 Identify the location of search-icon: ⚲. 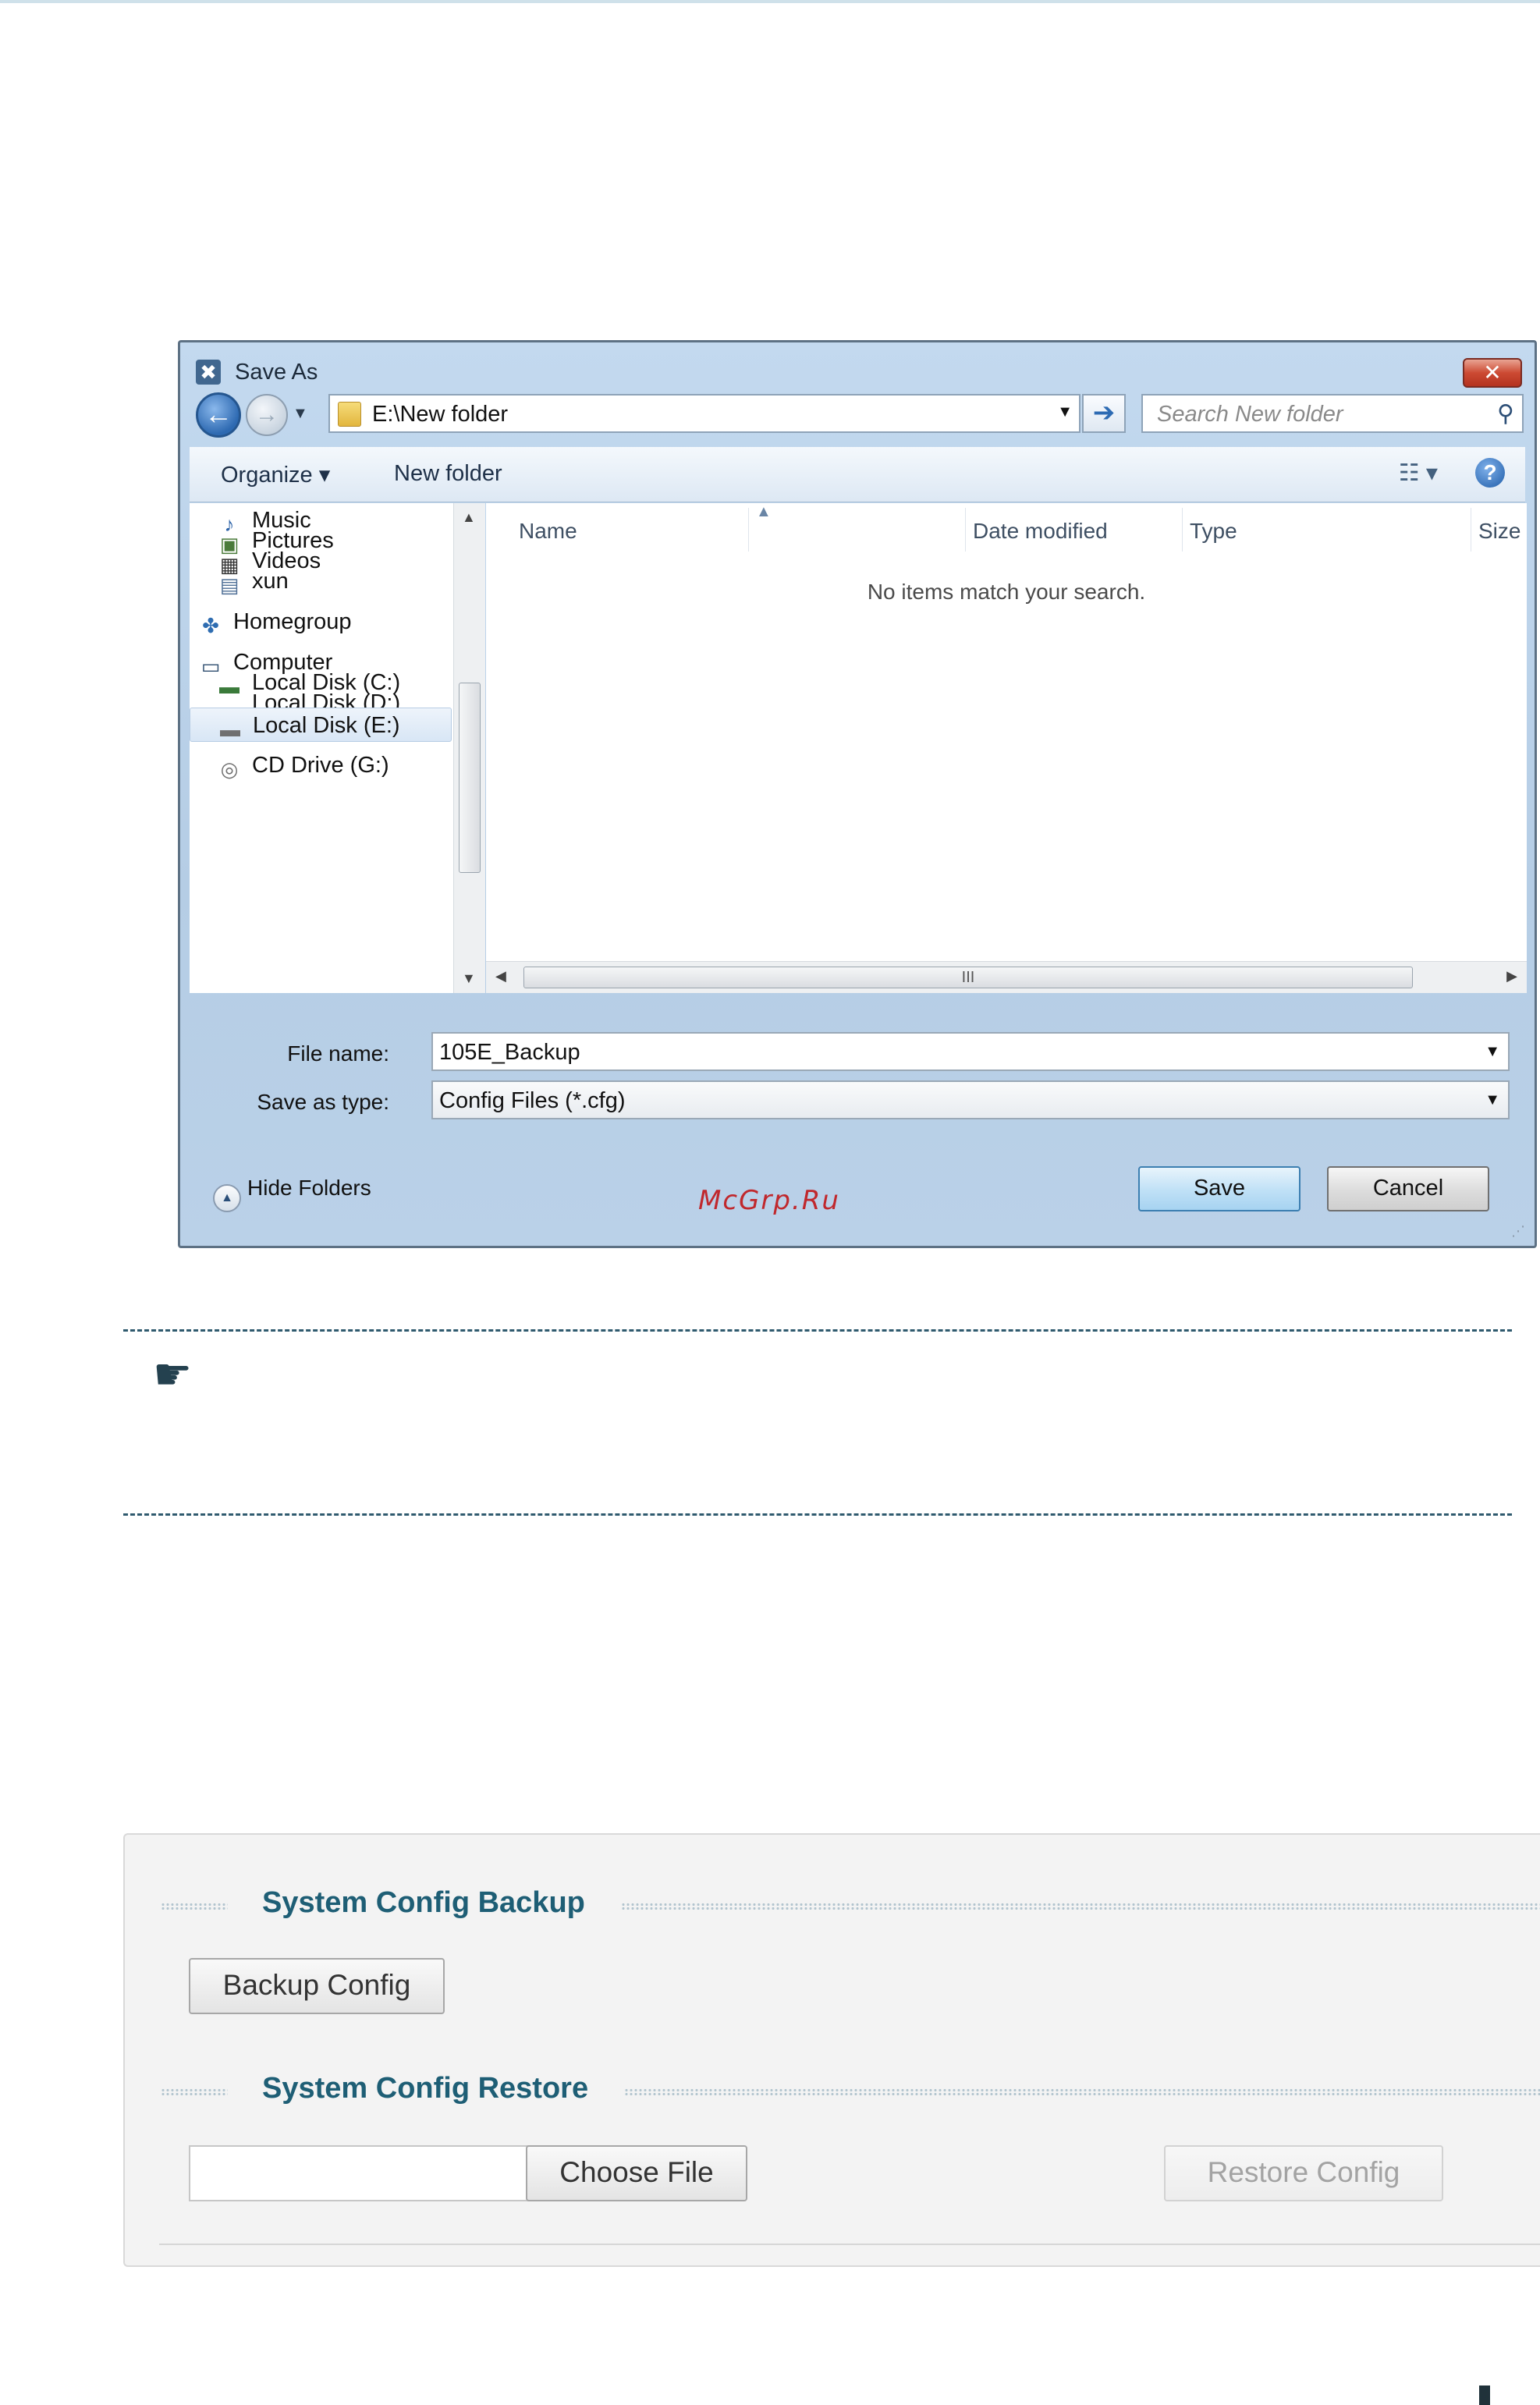
(1505, 413).